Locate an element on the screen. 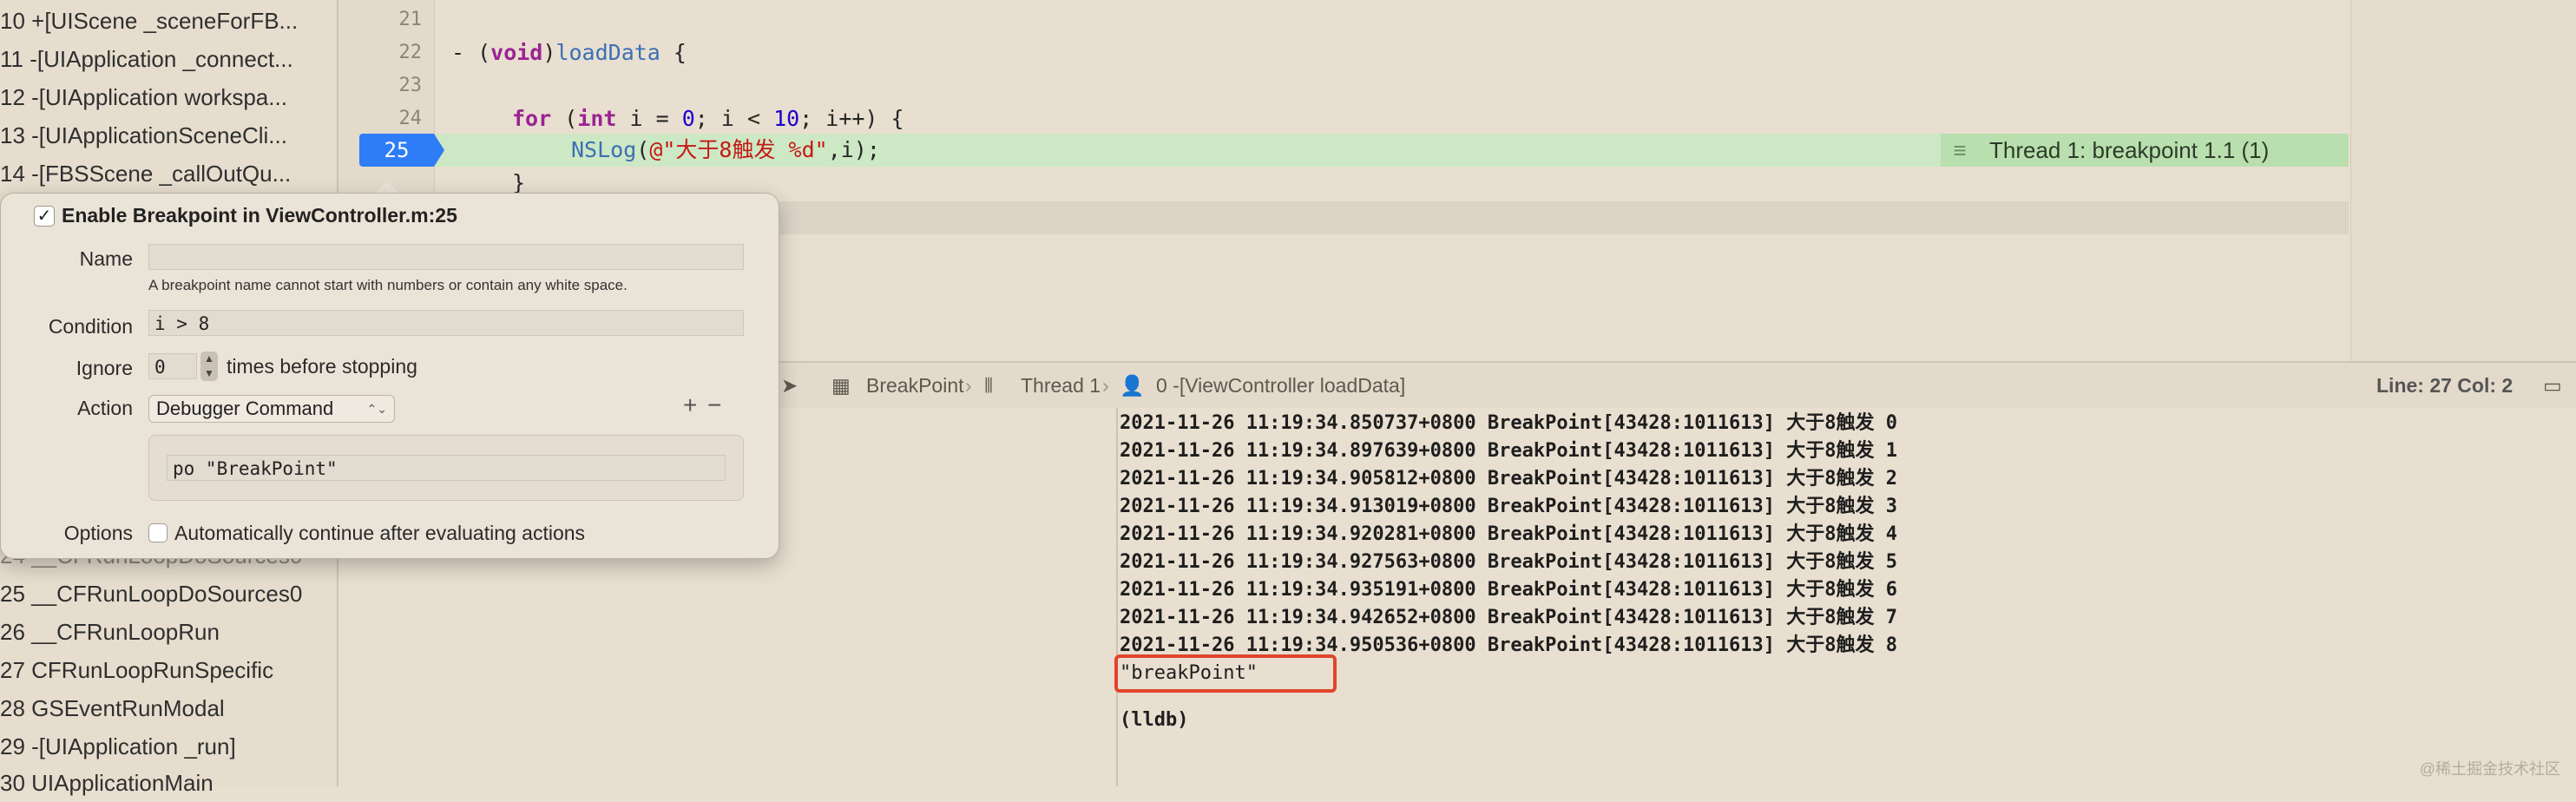 Image resolution: width=2576 pixels, height=802 pixels. lldb-prompt: (lldb) is located at coordinates (1154, 720).